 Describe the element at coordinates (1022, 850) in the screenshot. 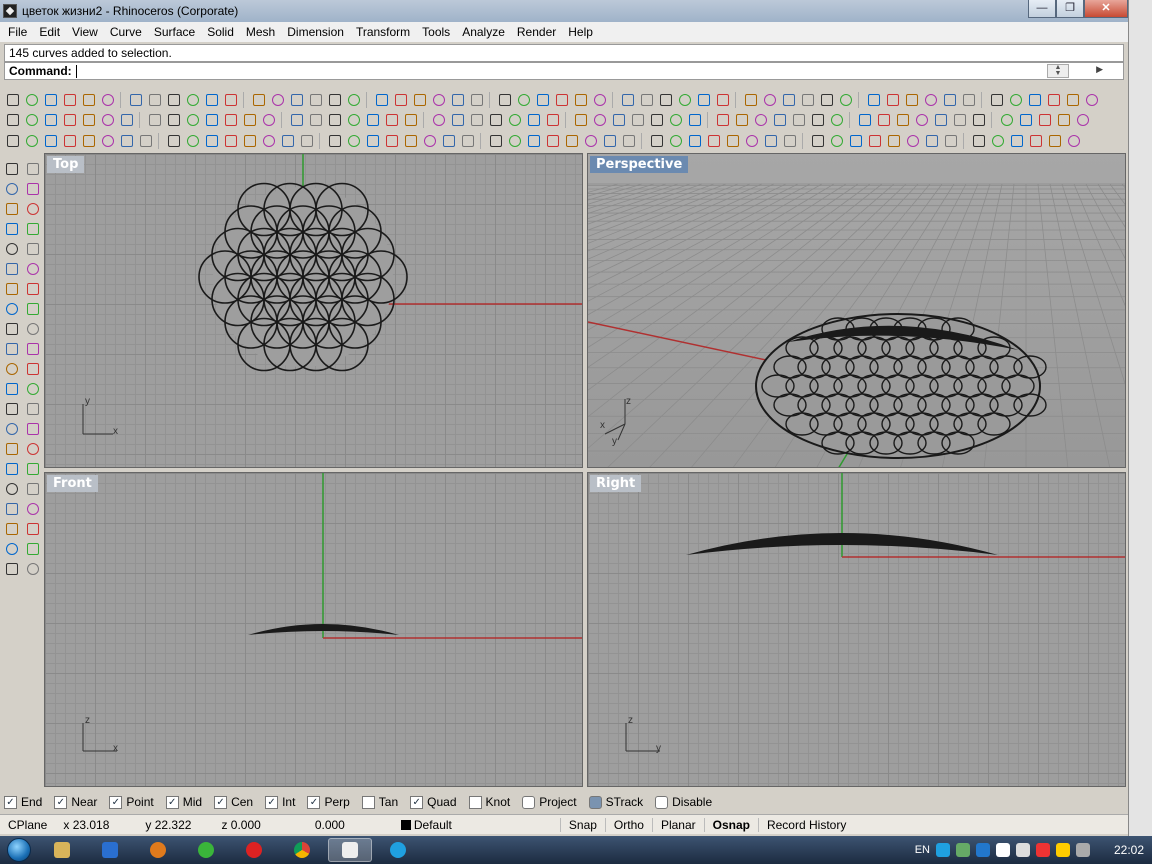

I see `tray-network-icon` at that location.